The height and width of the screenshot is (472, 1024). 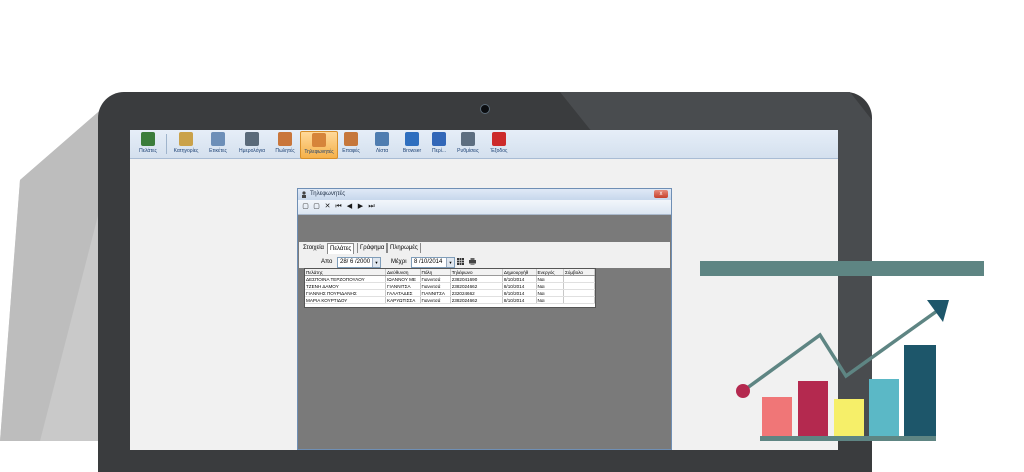 What do you see at coordinates (285, 139) in the screenshot?
I see `salesmen-icon` at bounding box center [285, 139].